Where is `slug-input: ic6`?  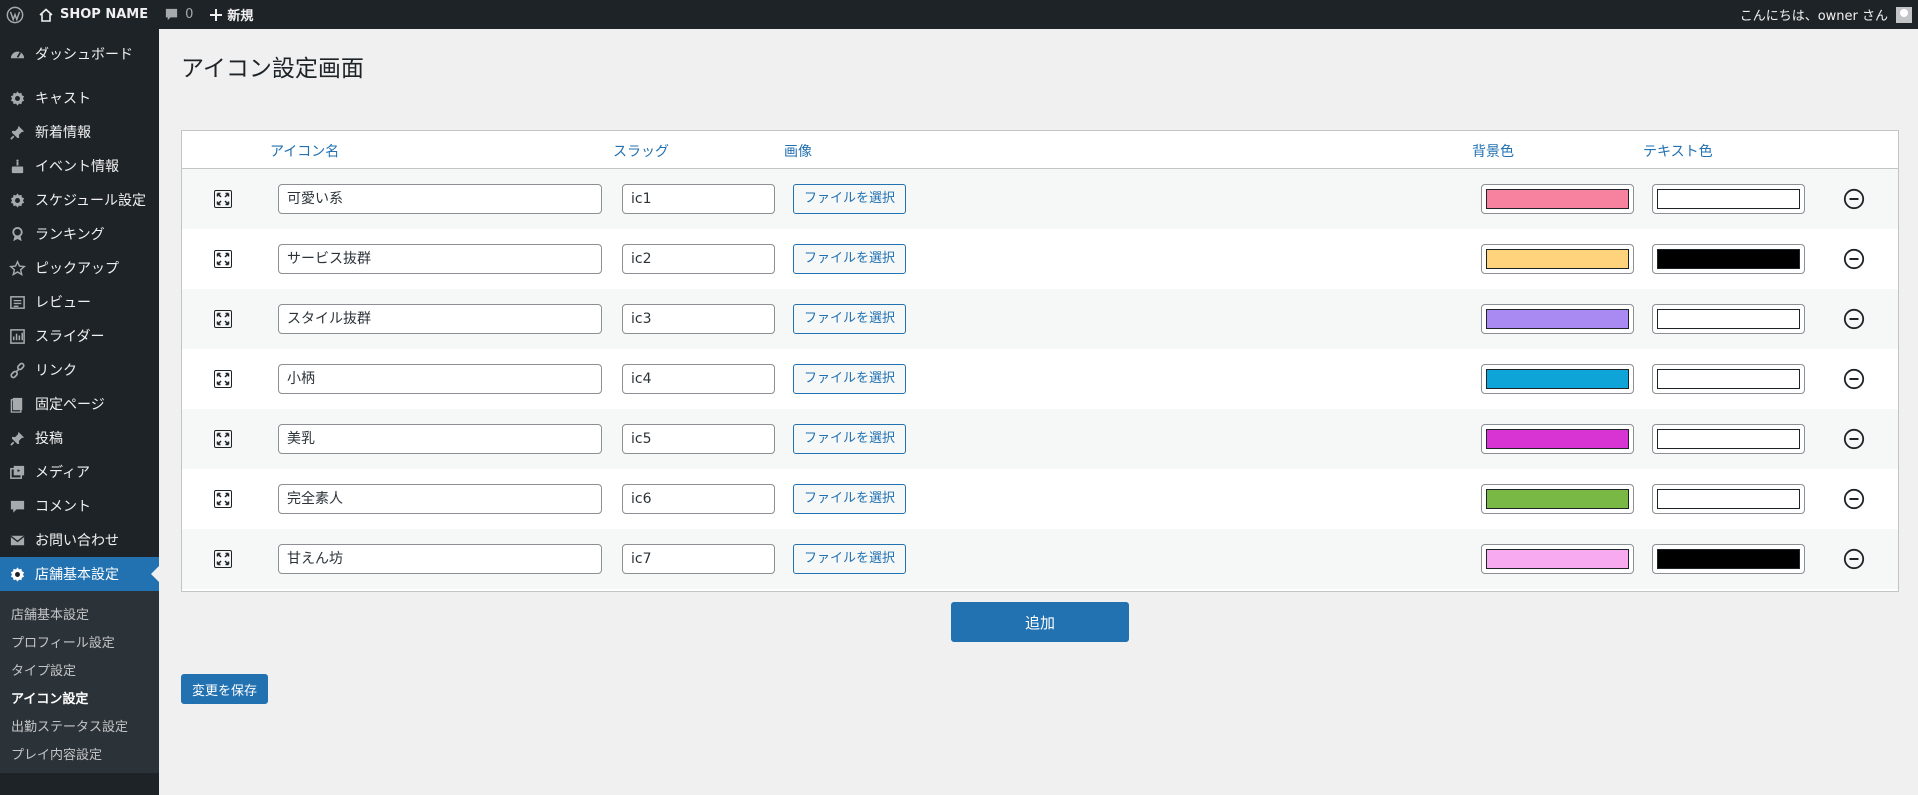
slug-input: ic6 is located at coordinates (698, 499).